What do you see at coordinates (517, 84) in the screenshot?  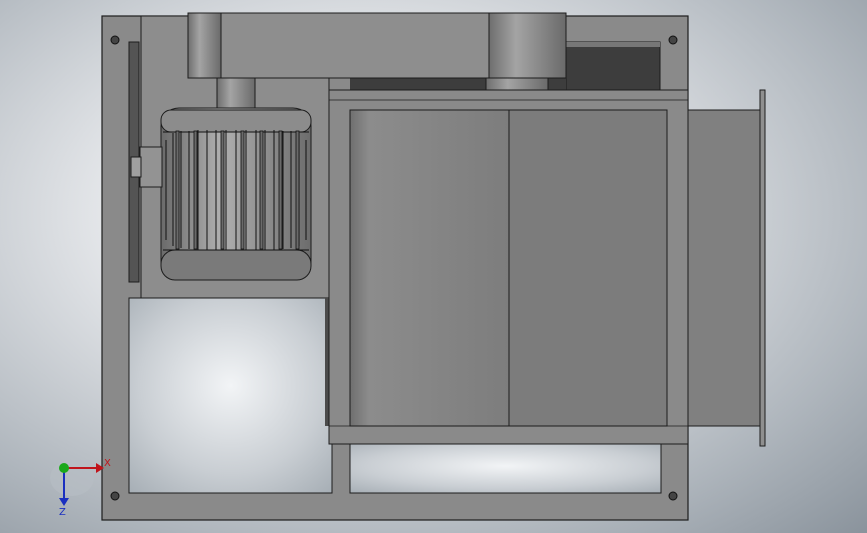 I see `blower-shaft` at bounding box center [517, 84].